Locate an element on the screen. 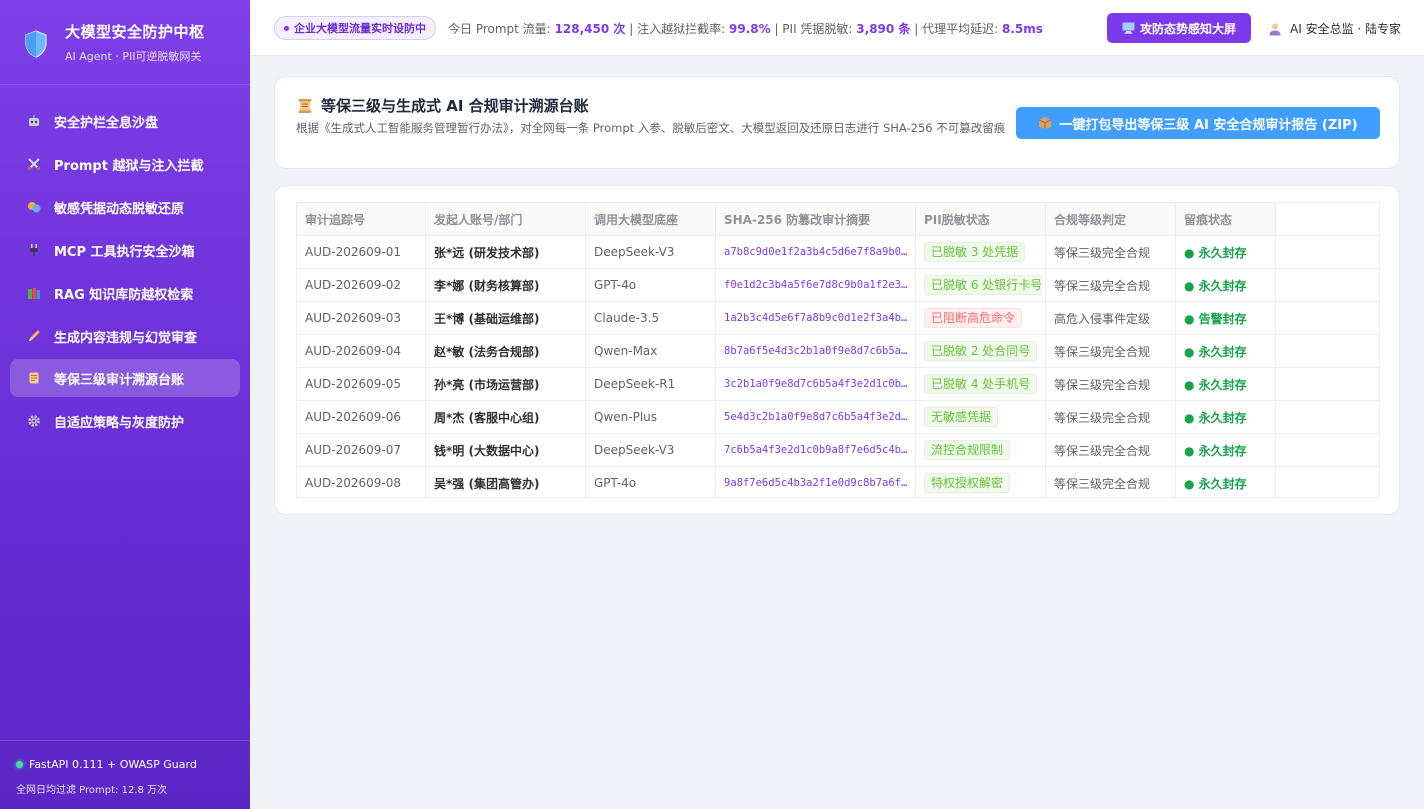  sha256-digest: 5e4d3c2b1a0f9e8d7c6b5a4f3e2d1c0b is located at coordinates (816, 417).